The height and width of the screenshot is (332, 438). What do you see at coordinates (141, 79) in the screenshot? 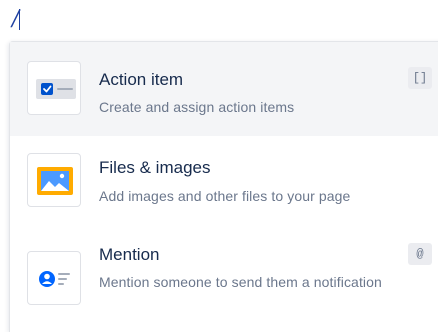
I see `menu-item-title: Action item` at bounding box center [141, 79].